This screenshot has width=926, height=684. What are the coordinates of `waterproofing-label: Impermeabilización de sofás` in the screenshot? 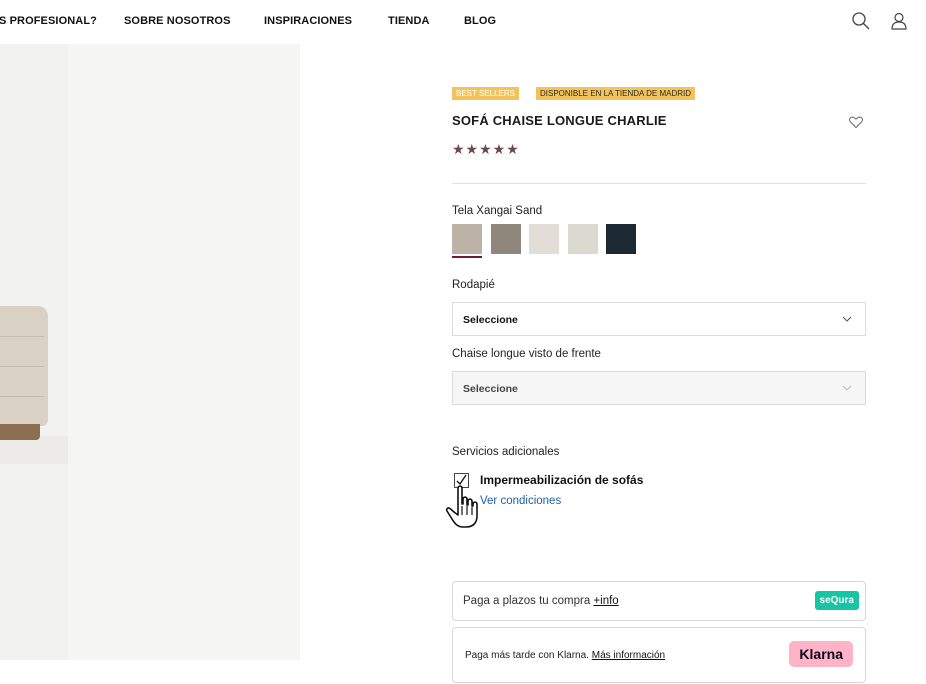 It's located at (561, 480).